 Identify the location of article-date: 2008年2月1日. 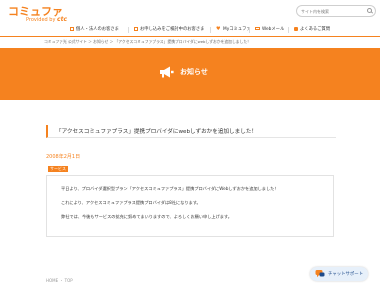
(63, 157).